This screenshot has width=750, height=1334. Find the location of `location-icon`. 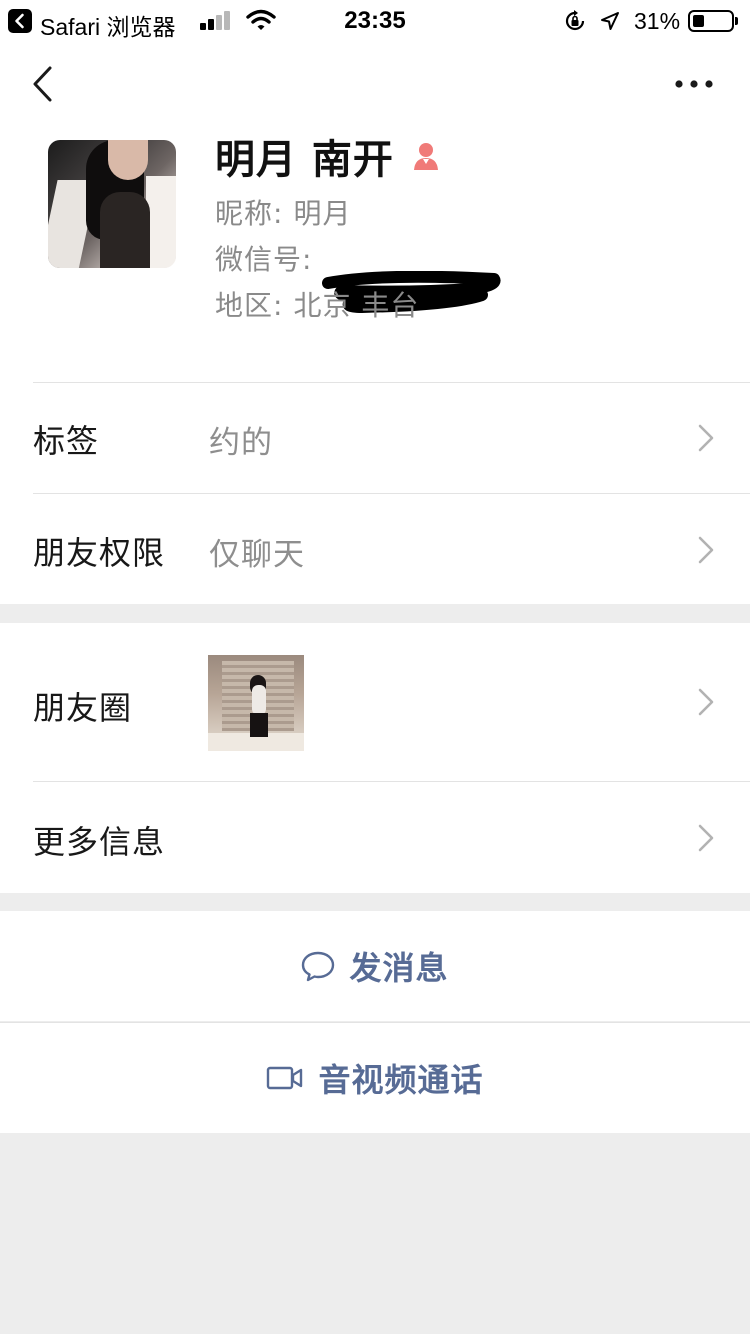

location-icon is located at coordinates (610, 24).